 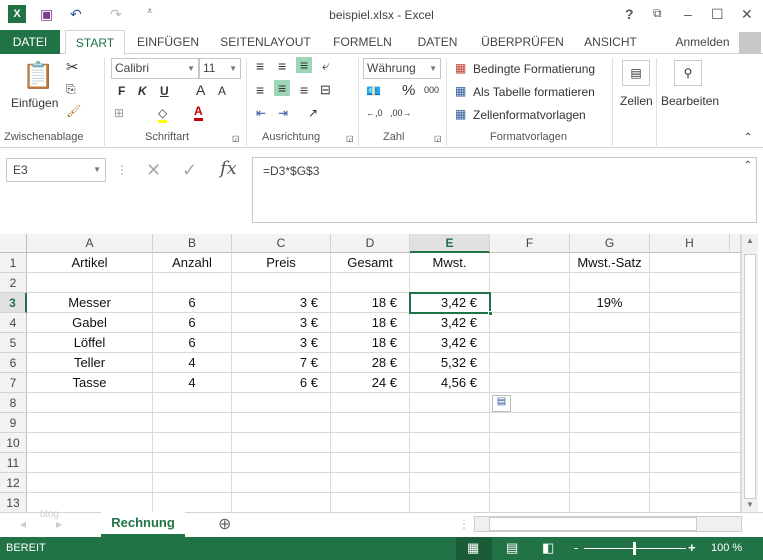 What do you see at coordinates (281, 363) in the screenshot?
I see `cell-C6: 7 €` at bounding box center [281, 363].